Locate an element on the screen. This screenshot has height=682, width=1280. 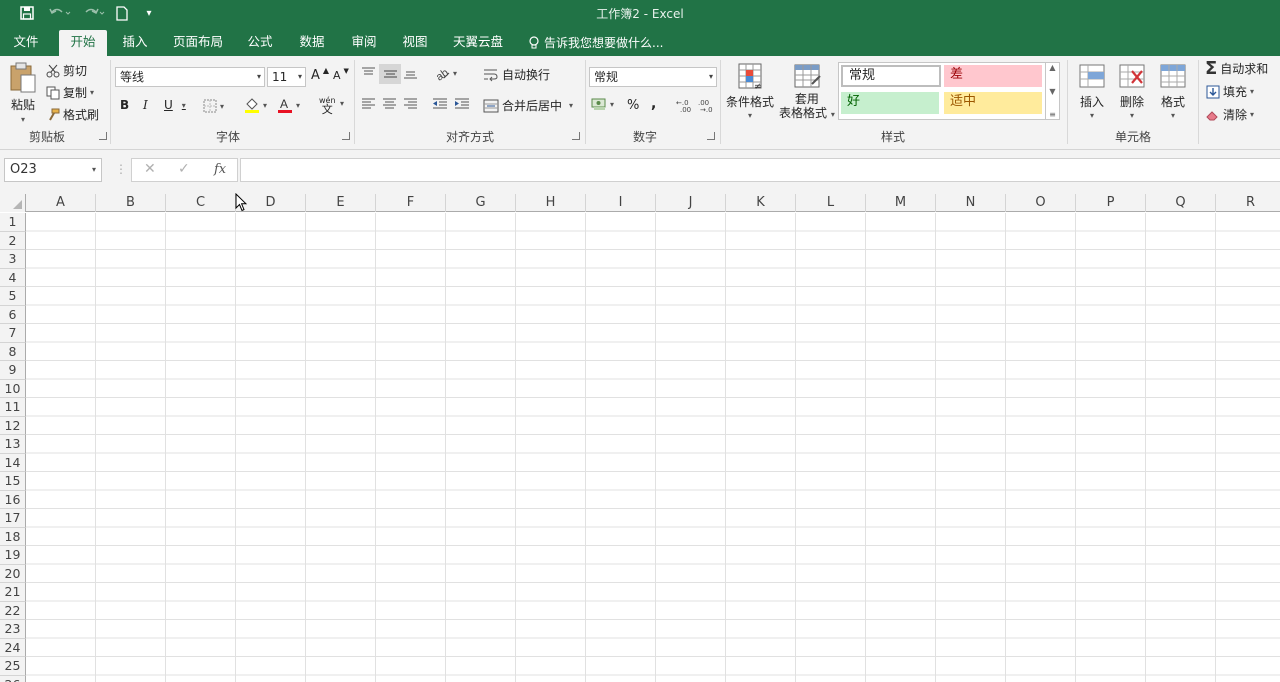
row-header: 1 is located at coordinates (13, 222).